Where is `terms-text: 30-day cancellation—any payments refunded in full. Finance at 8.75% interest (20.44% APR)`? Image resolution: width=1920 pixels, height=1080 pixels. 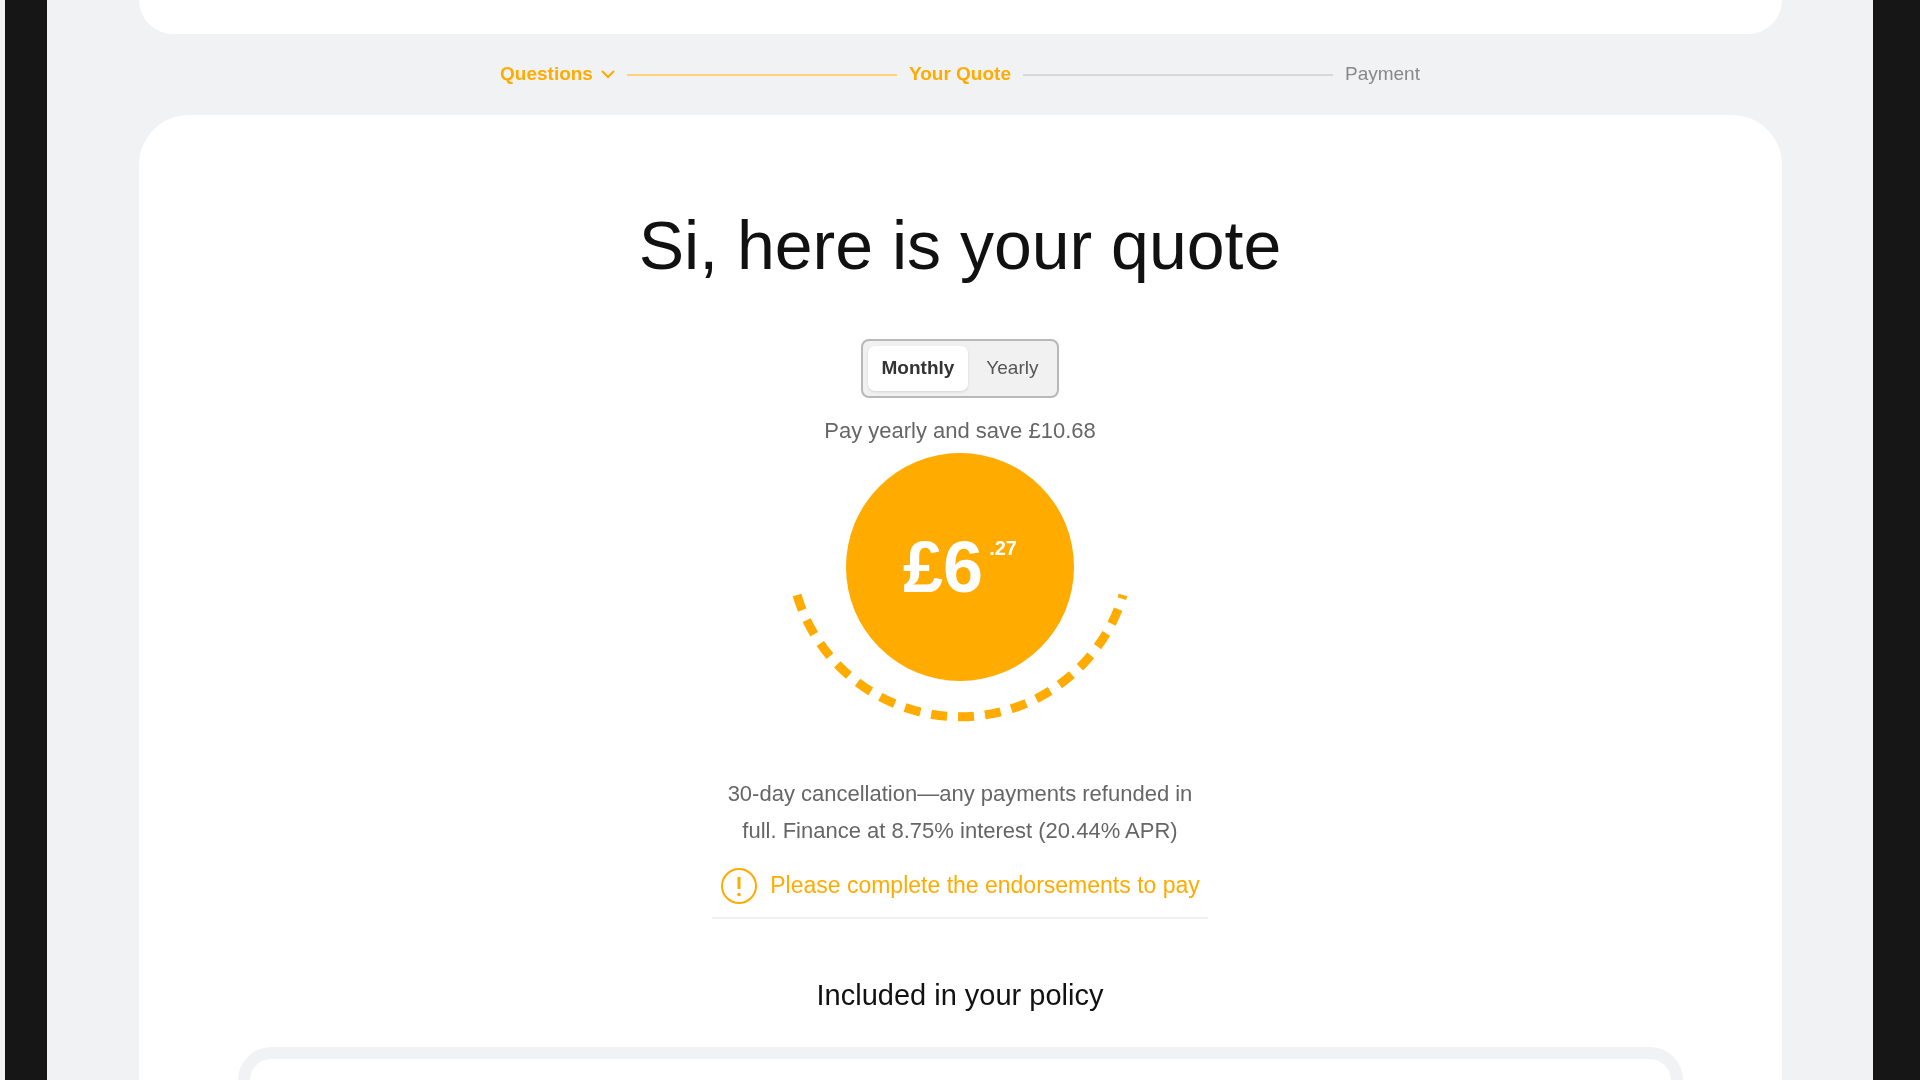 terms-text: 30-day cancellation—any payments refunded in full. Finance at 8.75% interest (20.44% APR) is located at coordinates (960, 812).